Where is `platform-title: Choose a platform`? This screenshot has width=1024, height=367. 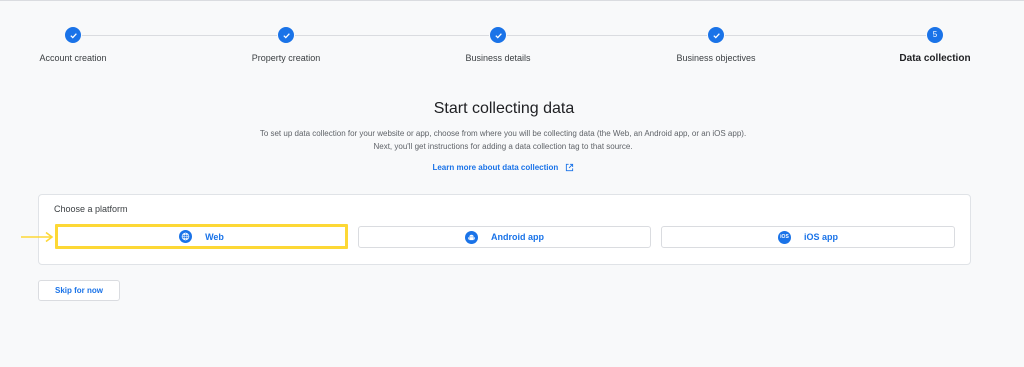
platform-title: Choose a platform is located at coordinates (91, 209).